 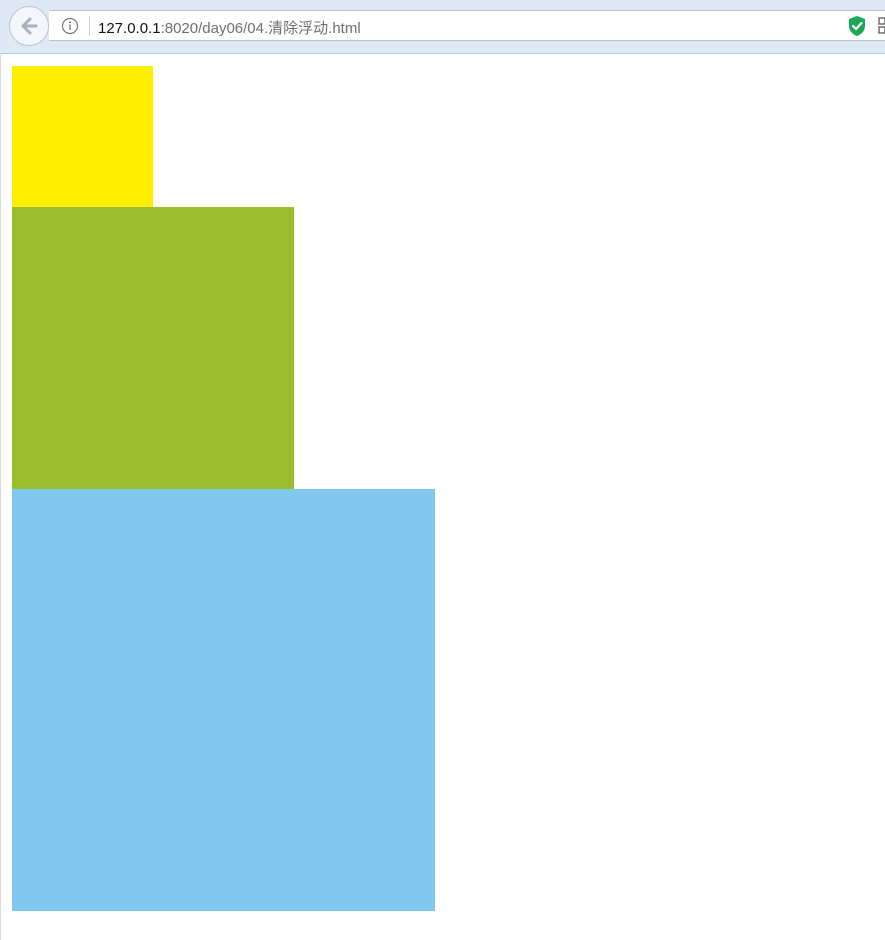 What do you see at coordinates (881, 26) in the screenshot?
I see `extension-icon` at bounding box center [881, 26].